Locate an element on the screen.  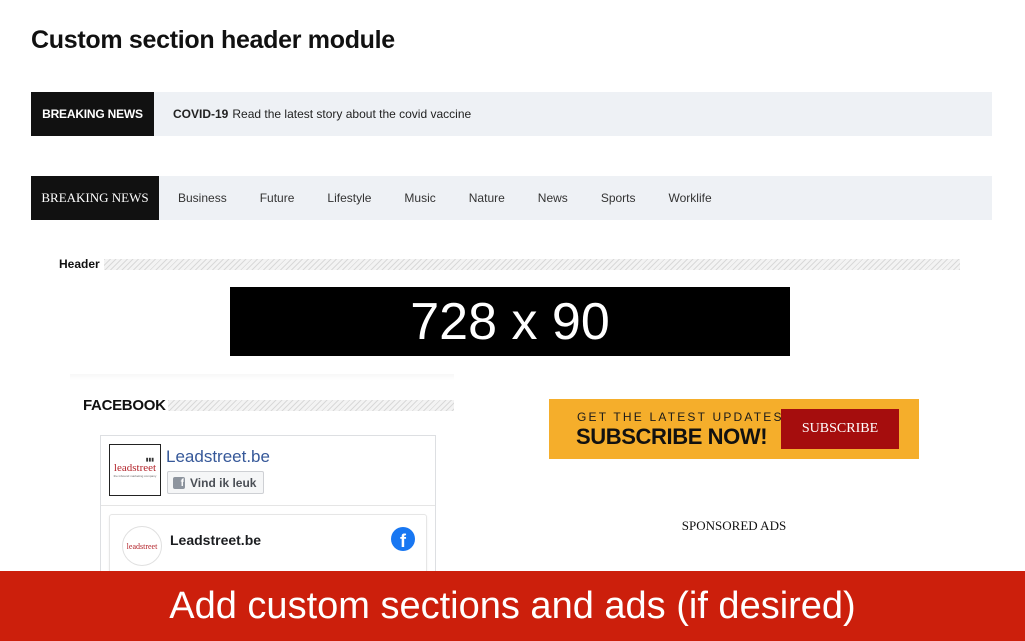
facebook-page-name: Leadstreet.be is located at coordinates (218, 457).